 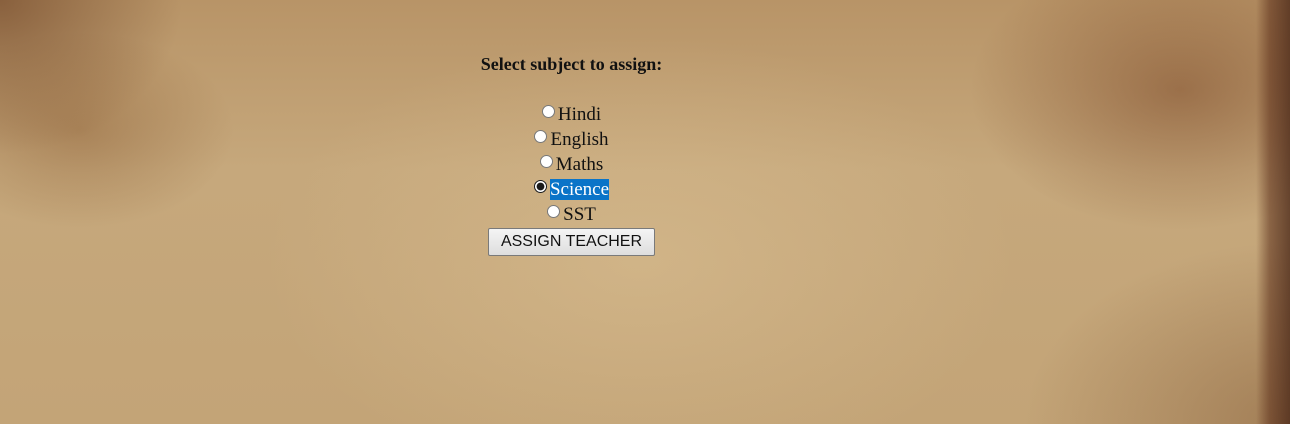 I want to click on assign-teacher-button: ASSIGN TEACHER, so click(x=571, y=242).